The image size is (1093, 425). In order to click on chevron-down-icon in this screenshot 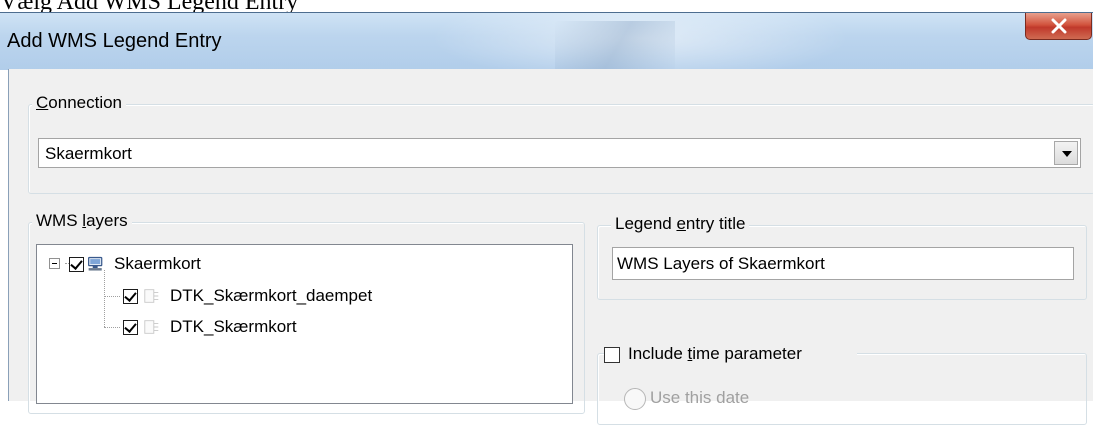, I will do `click(1066, 153)`.